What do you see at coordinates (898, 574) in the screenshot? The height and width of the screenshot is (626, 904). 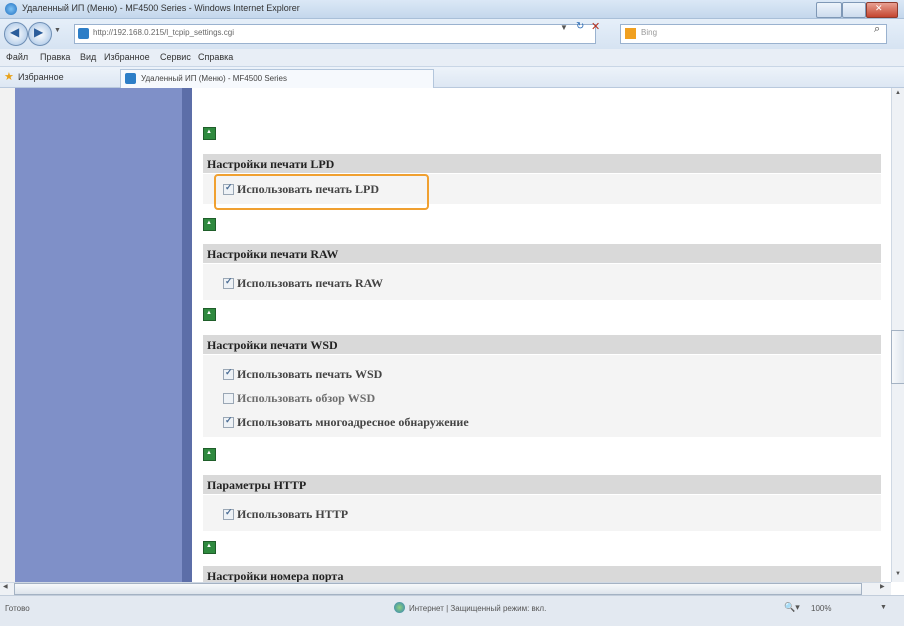 I see `scroll-down-icon: ▼` at bounding box center [898, 574].